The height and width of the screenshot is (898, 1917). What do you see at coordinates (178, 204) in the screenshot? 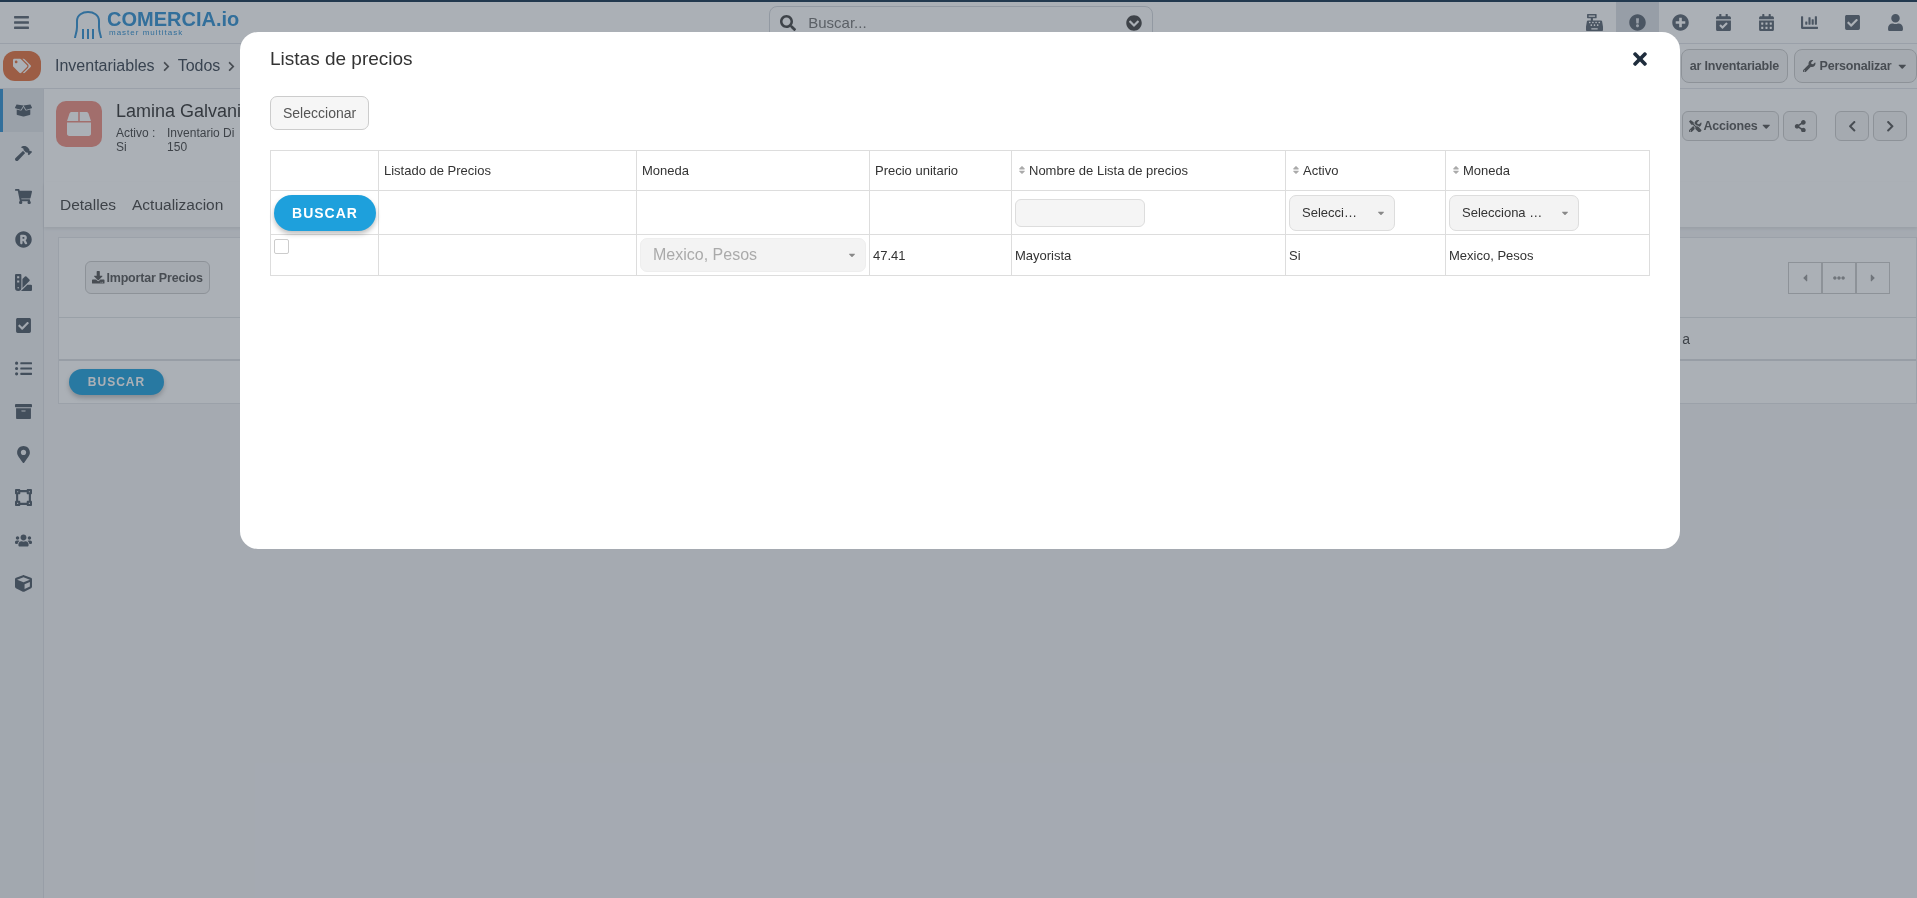
I see `tab: Actualizacion` at bounding box center [178, 204].